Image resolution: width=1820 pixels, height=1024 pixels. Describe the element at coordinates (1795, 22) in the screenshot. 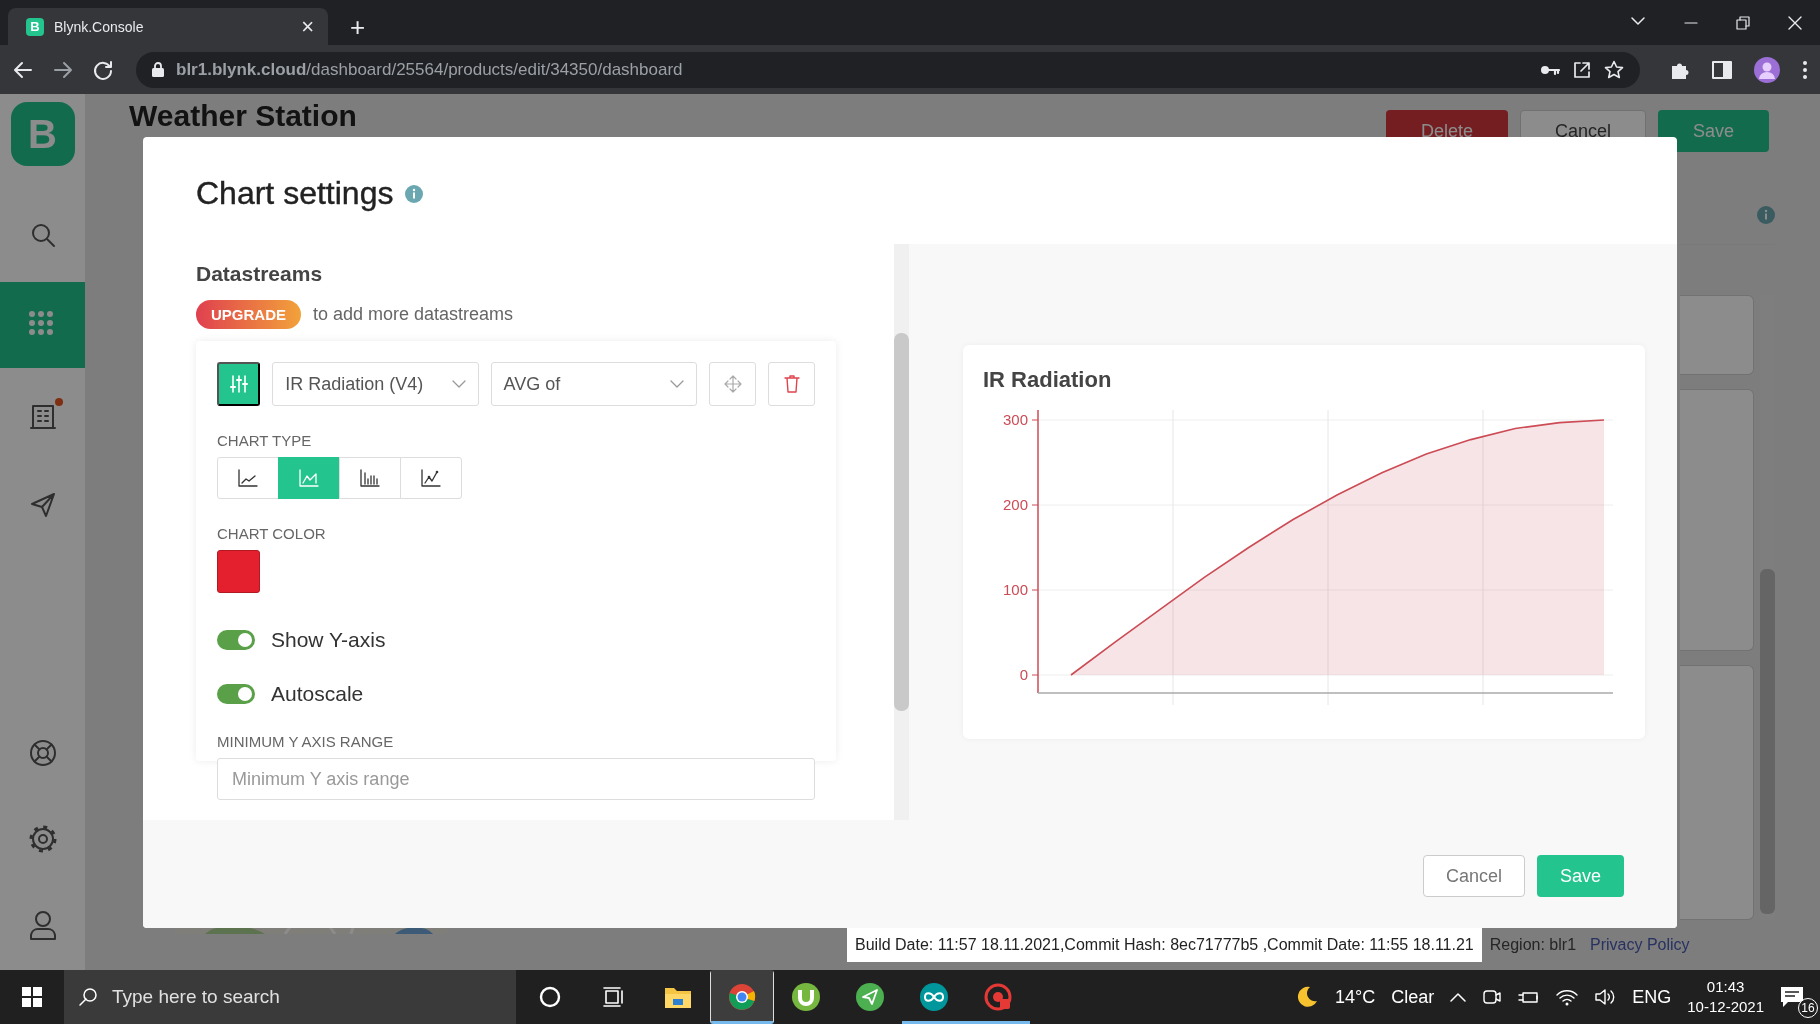

I see `close-icon` at that location.